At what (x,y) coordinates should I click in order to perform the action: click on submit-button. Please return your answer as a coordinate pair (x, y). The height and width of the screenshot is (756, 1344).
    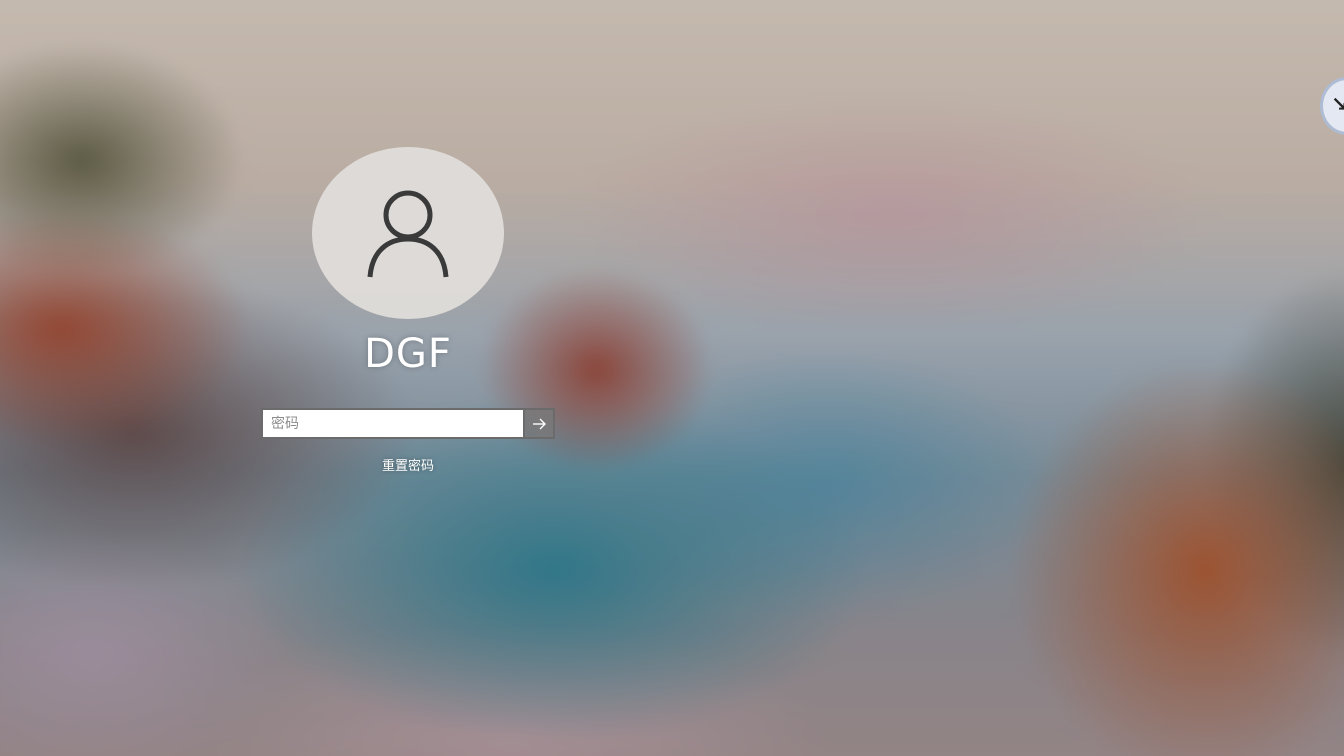
    Looking at the image, I should click on (539, 423).